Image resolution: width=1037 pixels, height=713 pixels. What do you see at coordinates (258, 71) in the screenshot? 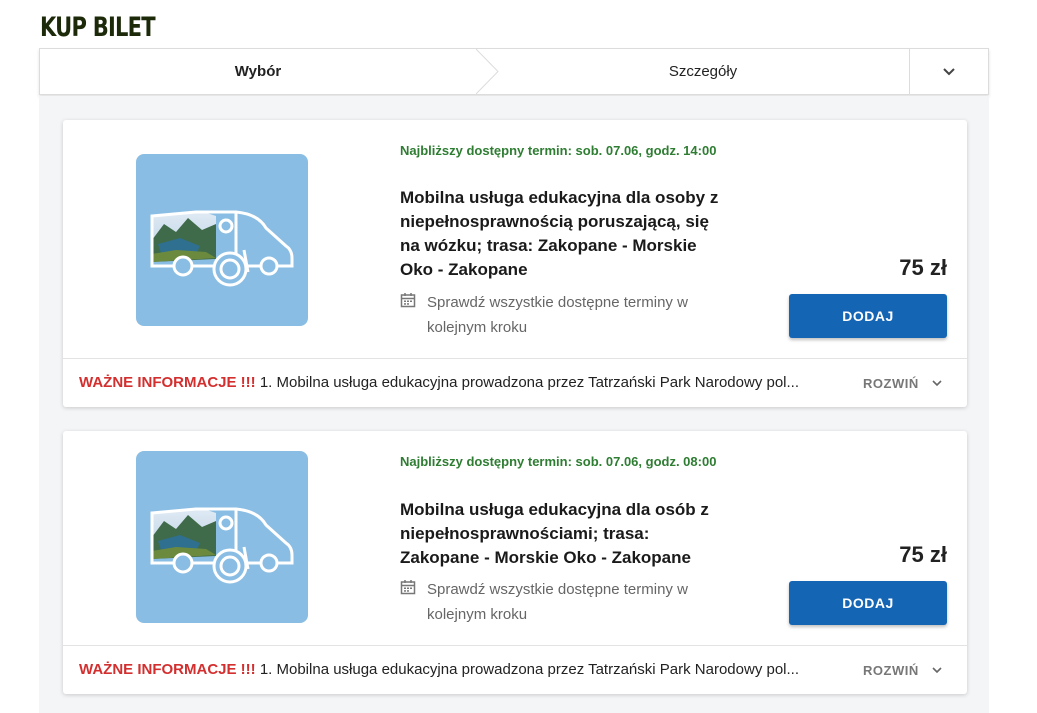
I see `step-wybor: Wybór` at bounding box center [258, 71].